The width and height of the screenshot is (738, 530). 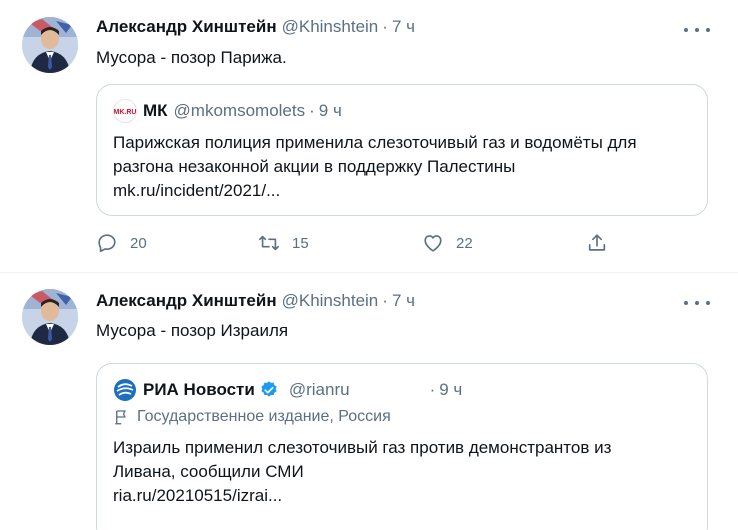 I want to click on verified-badge-icon, so click(x=269, y=390).